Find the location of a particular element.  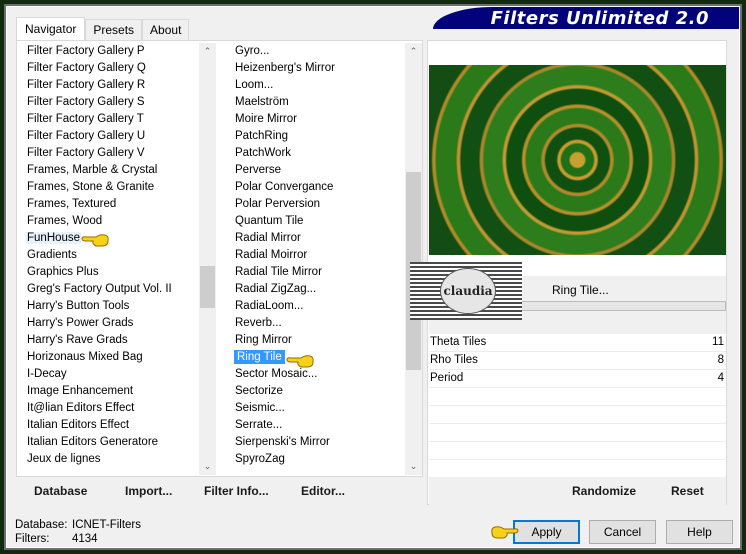

filter-label: Sectorize is located at coordinates (259, 391).